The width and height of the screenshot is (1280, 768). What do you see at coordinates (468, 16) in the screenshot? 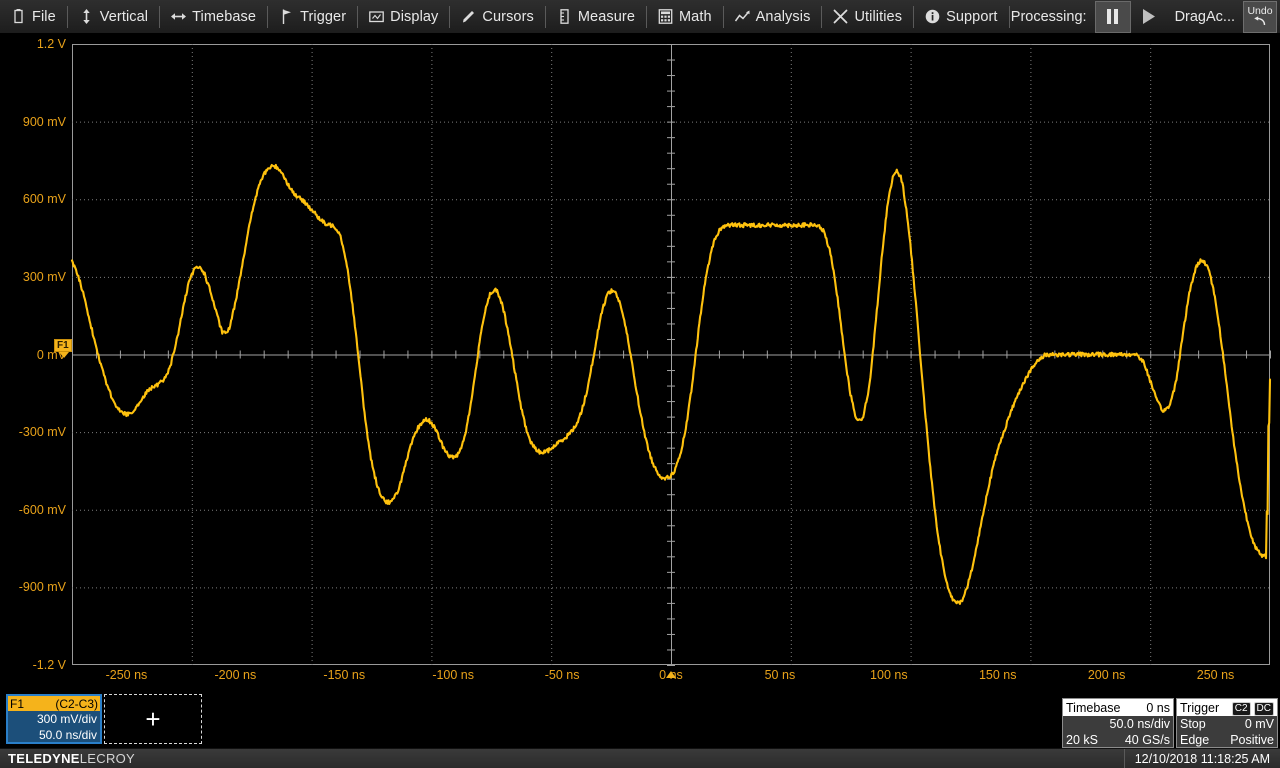
I see `cursor-pencil-icon` at bounding box center [468, 16].